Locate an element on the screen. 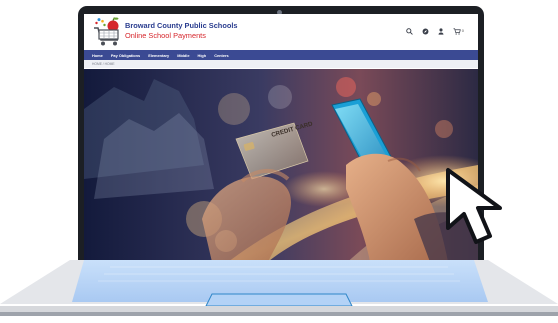  touchpad is located at coordinates (279, 300).